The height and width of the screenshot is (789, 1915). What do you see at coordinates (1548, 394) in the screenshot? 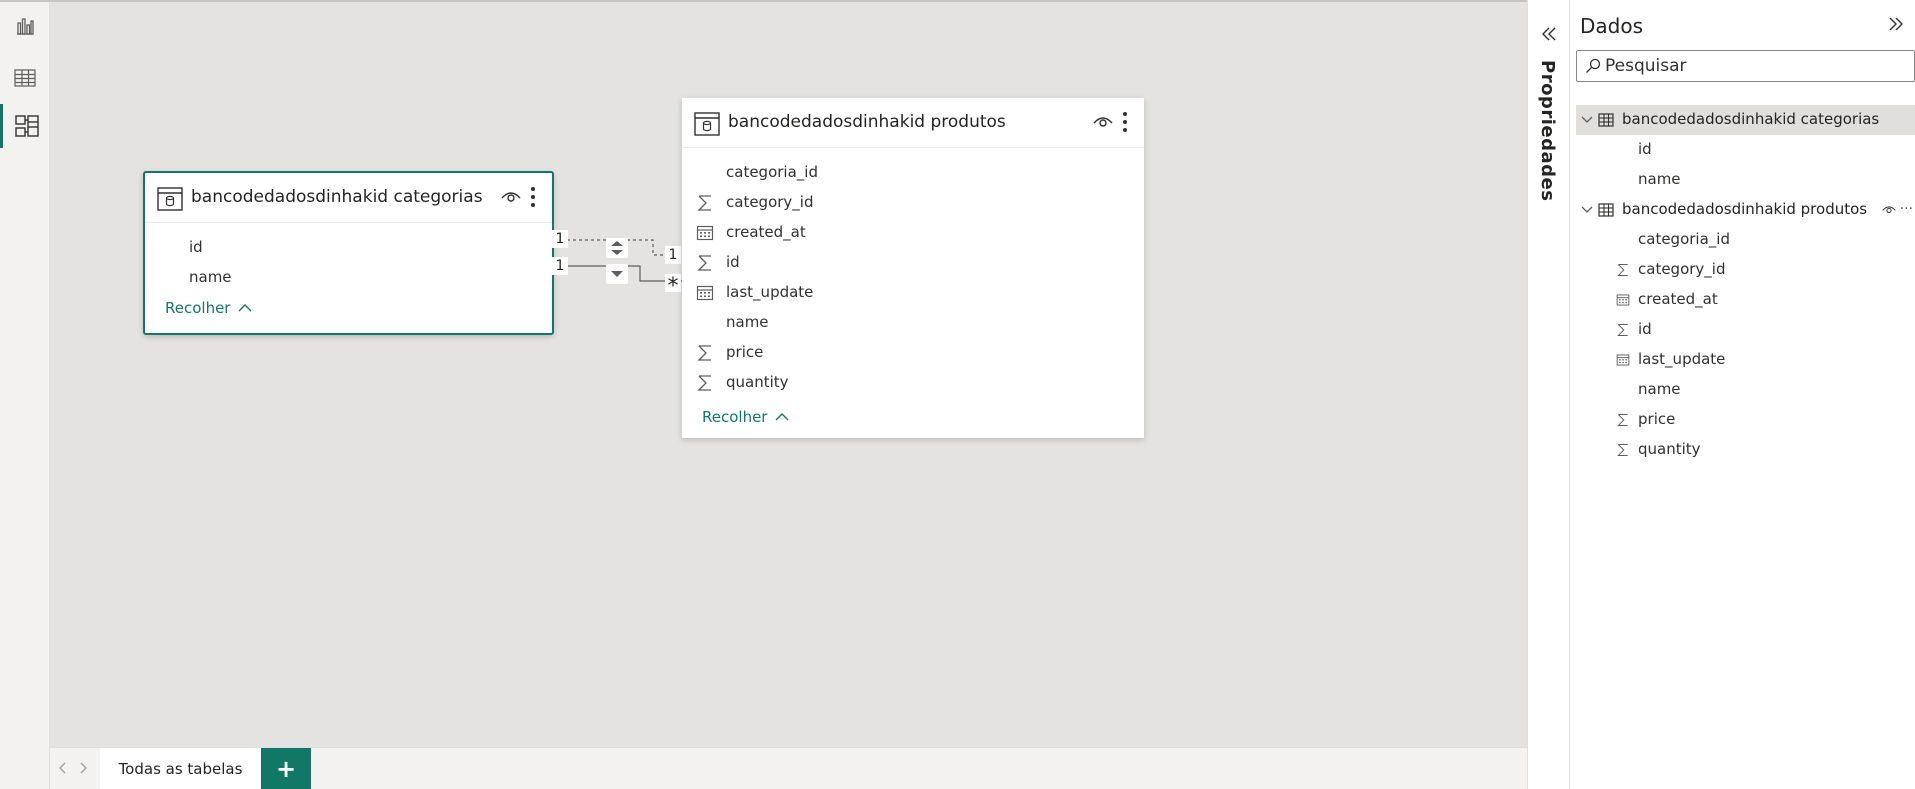
I see `properties-pane-collapsed: Propriedades` at bounding box center [1548, 394].